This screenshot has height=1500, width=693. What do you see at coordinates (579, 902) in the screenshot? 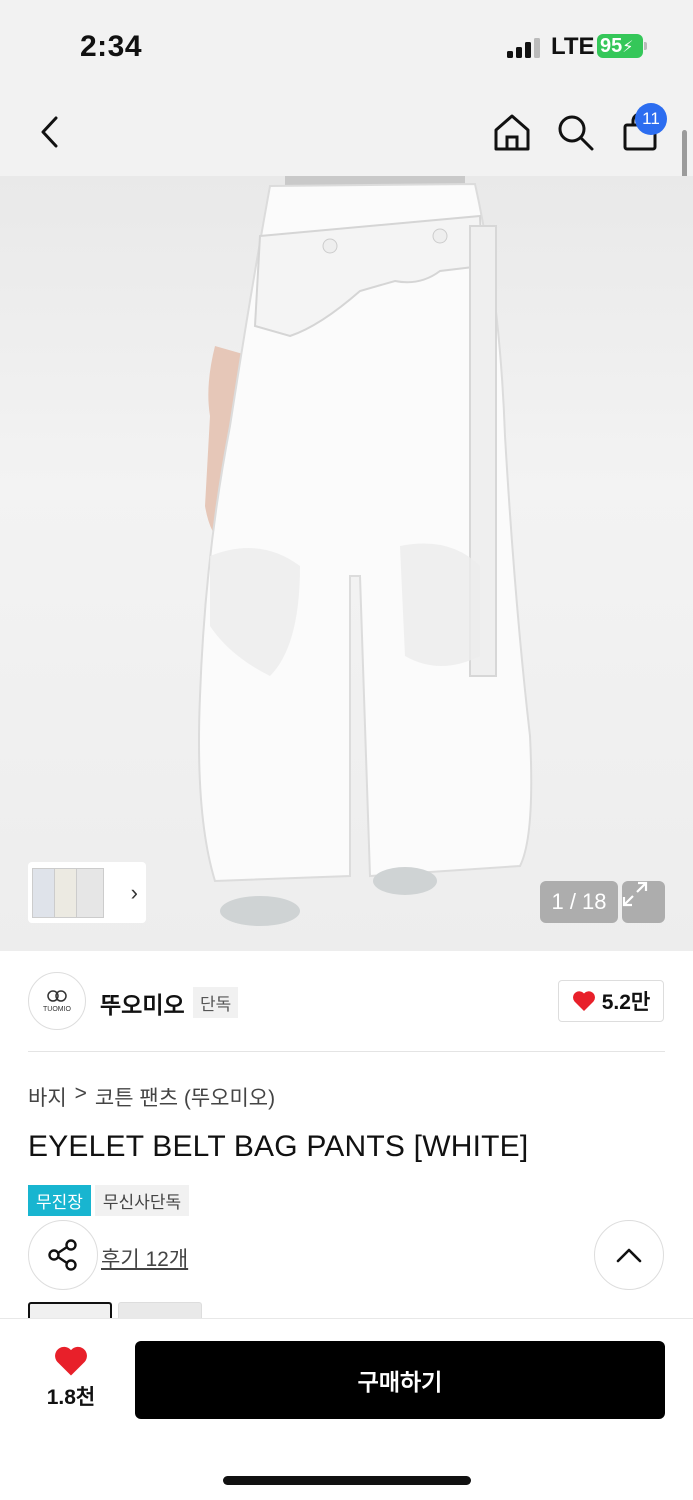
I see `image-counter: 1 / 18` at bounding box center [579, 902].